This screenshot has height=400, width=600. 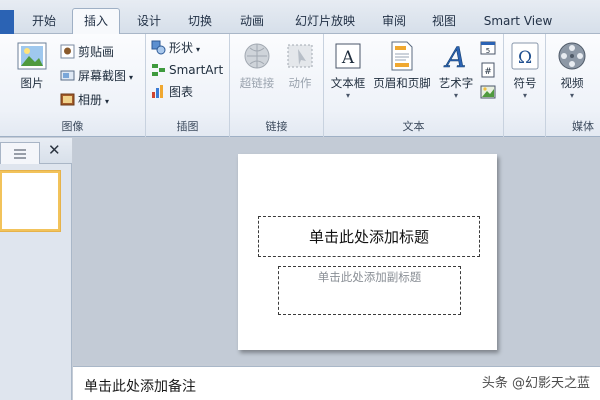 What do you see at coordinates (394, 22) in the screenshot?
I see `tab-review: 审阅` at bounding box center [394, 22].